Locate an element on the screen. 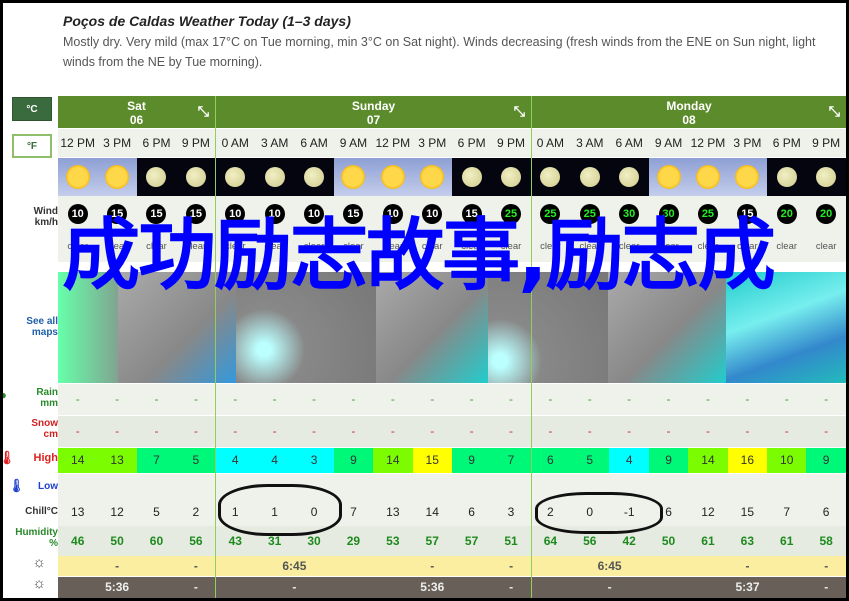  day-header-sunday: Sunday 07 ⤡ is located at coordinates (373, 112).